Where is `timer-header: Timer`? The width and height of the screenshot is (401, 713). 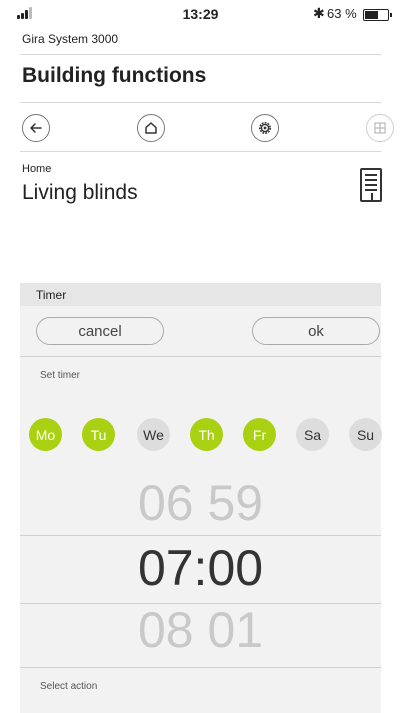 timer-header: Timer is located at coordinates (200, 294).